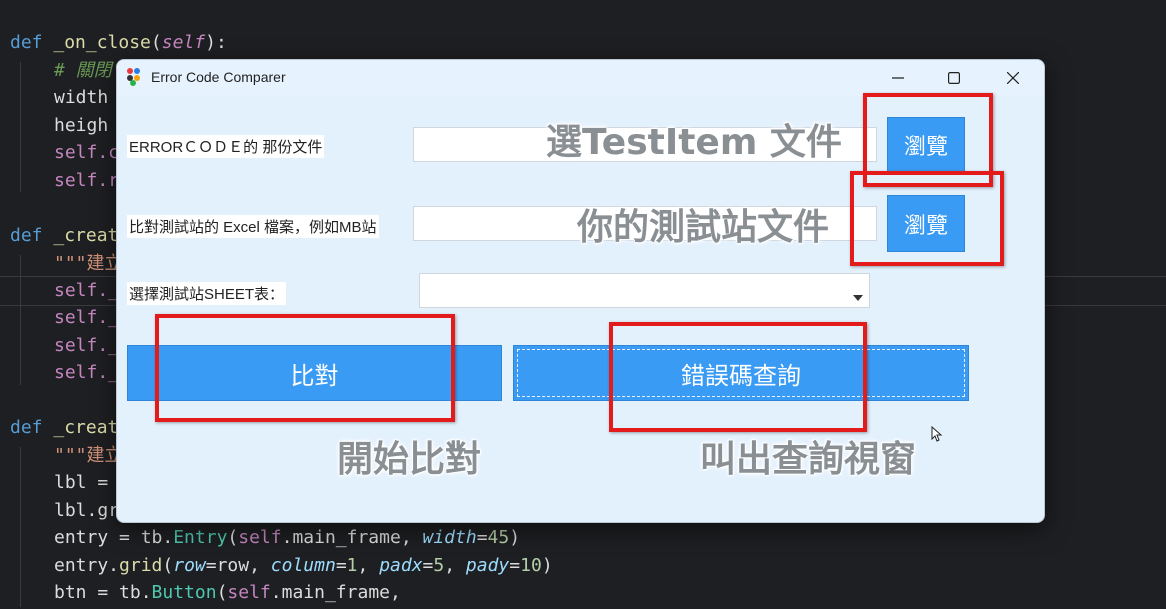 This screenshot has width=1166, height=609. What do you see at coordinates (253, 226) in the screenshot?
I see `station-excel-label: 比對測試站的 Excel 檔案，例如MB站` at bounding box center [253, 226].